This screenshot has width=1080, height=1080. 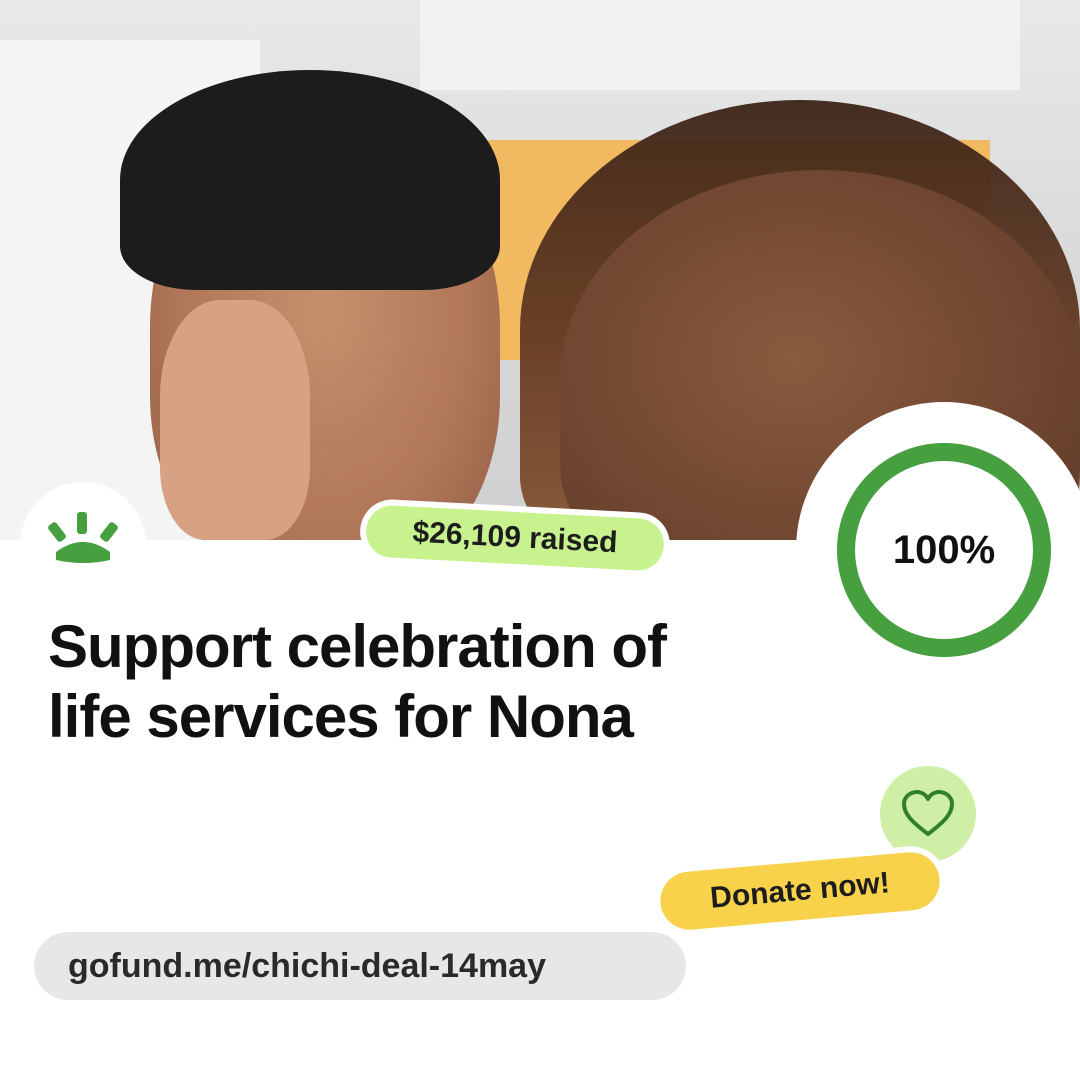 What do you see at coordinates (928, 813) in the screenshot?
I see `heart-outline-icon` at bounding box center [928, 813].